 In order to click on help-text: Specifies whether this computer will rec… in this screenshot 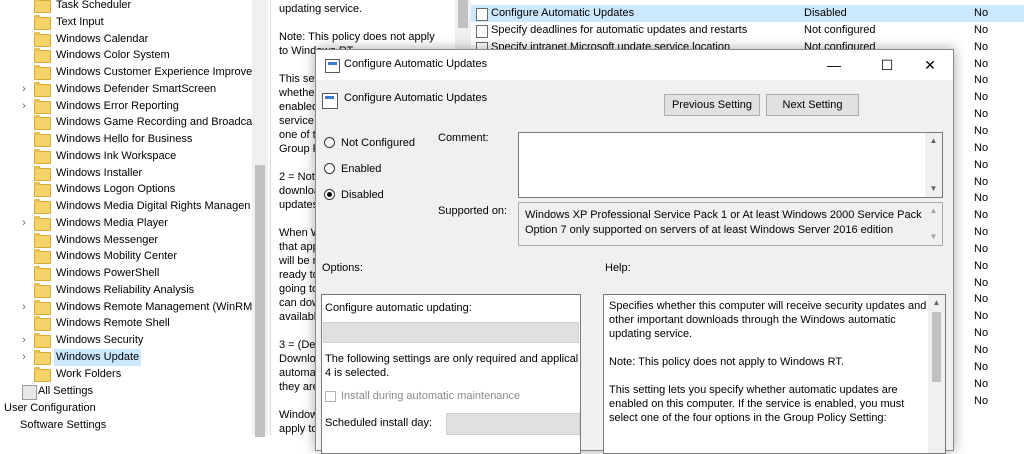, I will do `click(769, 369)`.